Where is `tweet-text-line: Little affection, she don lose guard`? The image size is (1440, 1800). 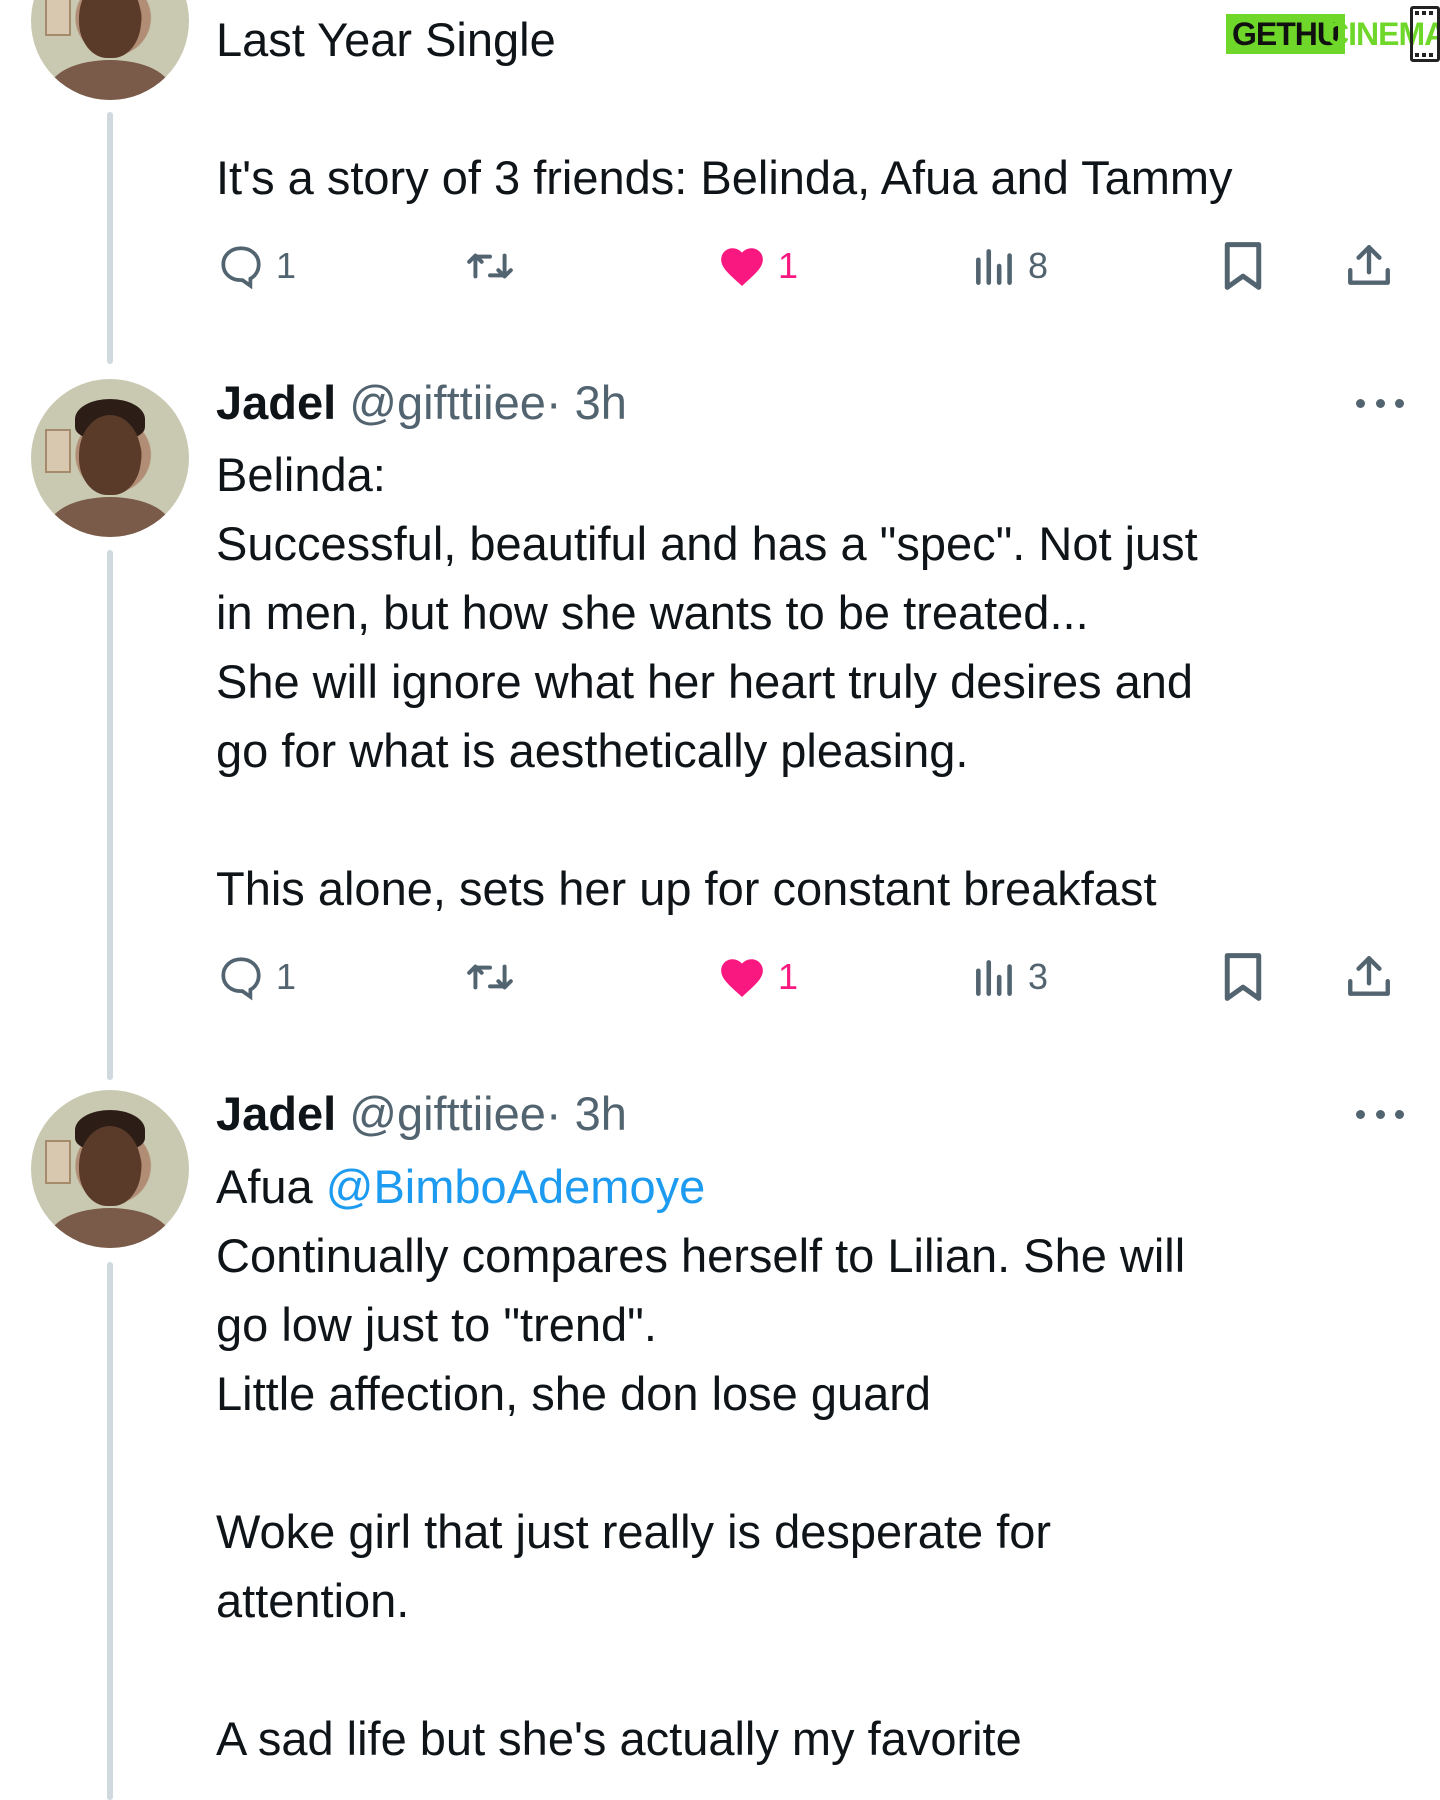
tweet-text-line: Little affection, she don lose guard is located at coordinates (574, 1393).